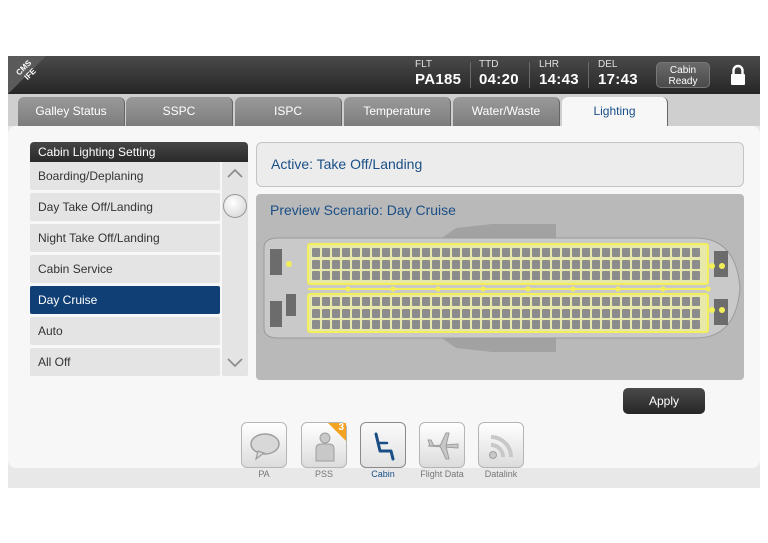 The width and height of the screenshot is (768, 543). I want to click on nav-cabin-button, so click(383, 445).